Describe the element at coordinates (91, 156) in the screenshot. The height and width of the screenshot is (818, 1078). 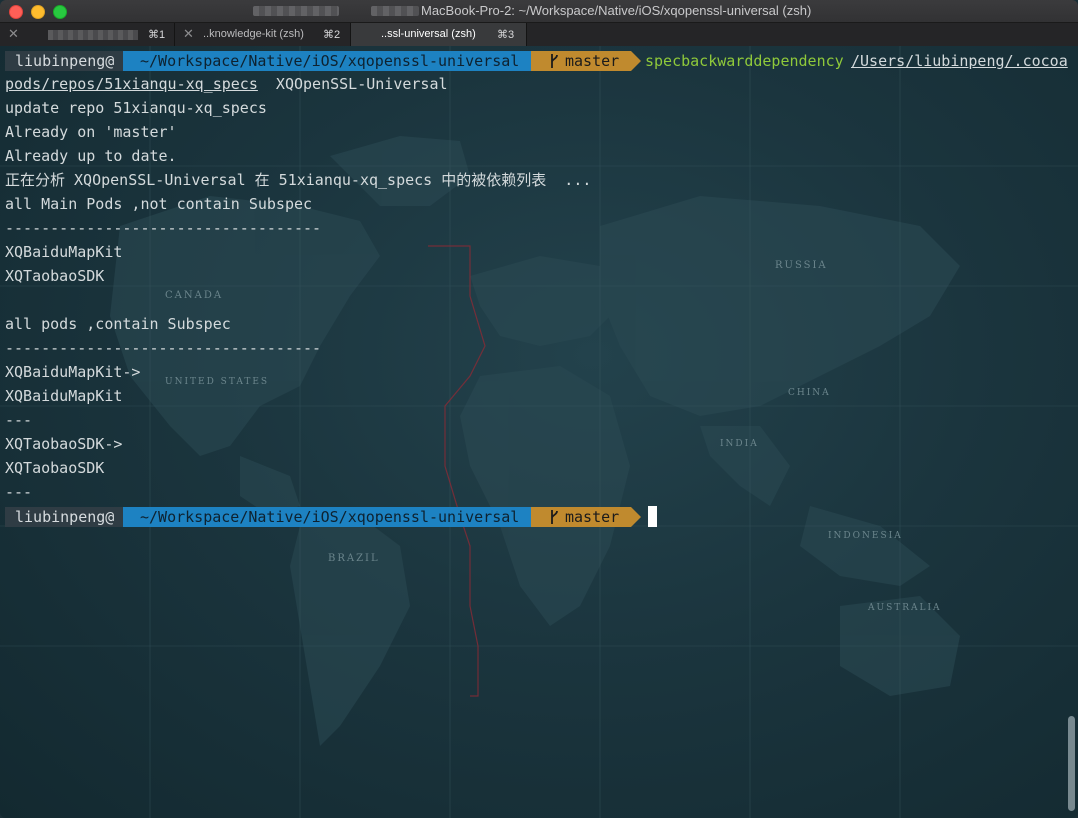
I see `output-line: Already up to date.` at that location.